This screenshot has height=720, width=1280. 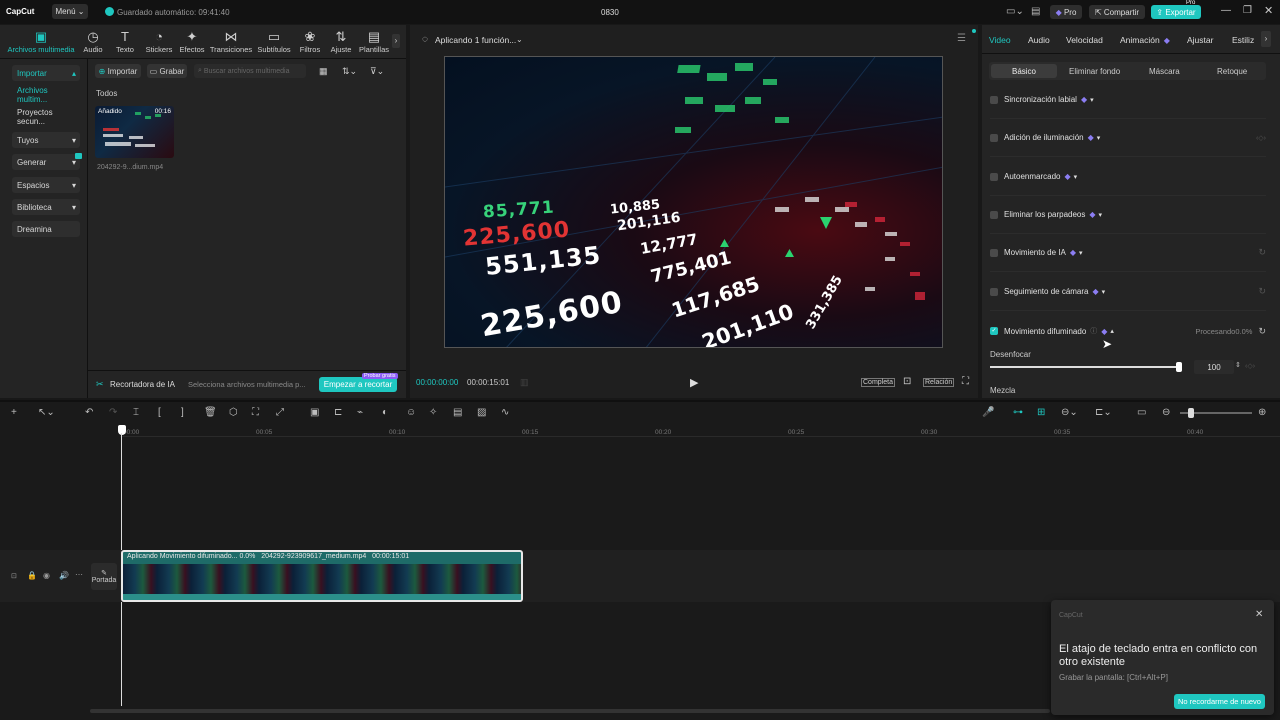 What do you see at coordinates (1244, 40) in the screenshot?
I see `tab-stylize: Estiliz` at bounding box center [1244, 40].